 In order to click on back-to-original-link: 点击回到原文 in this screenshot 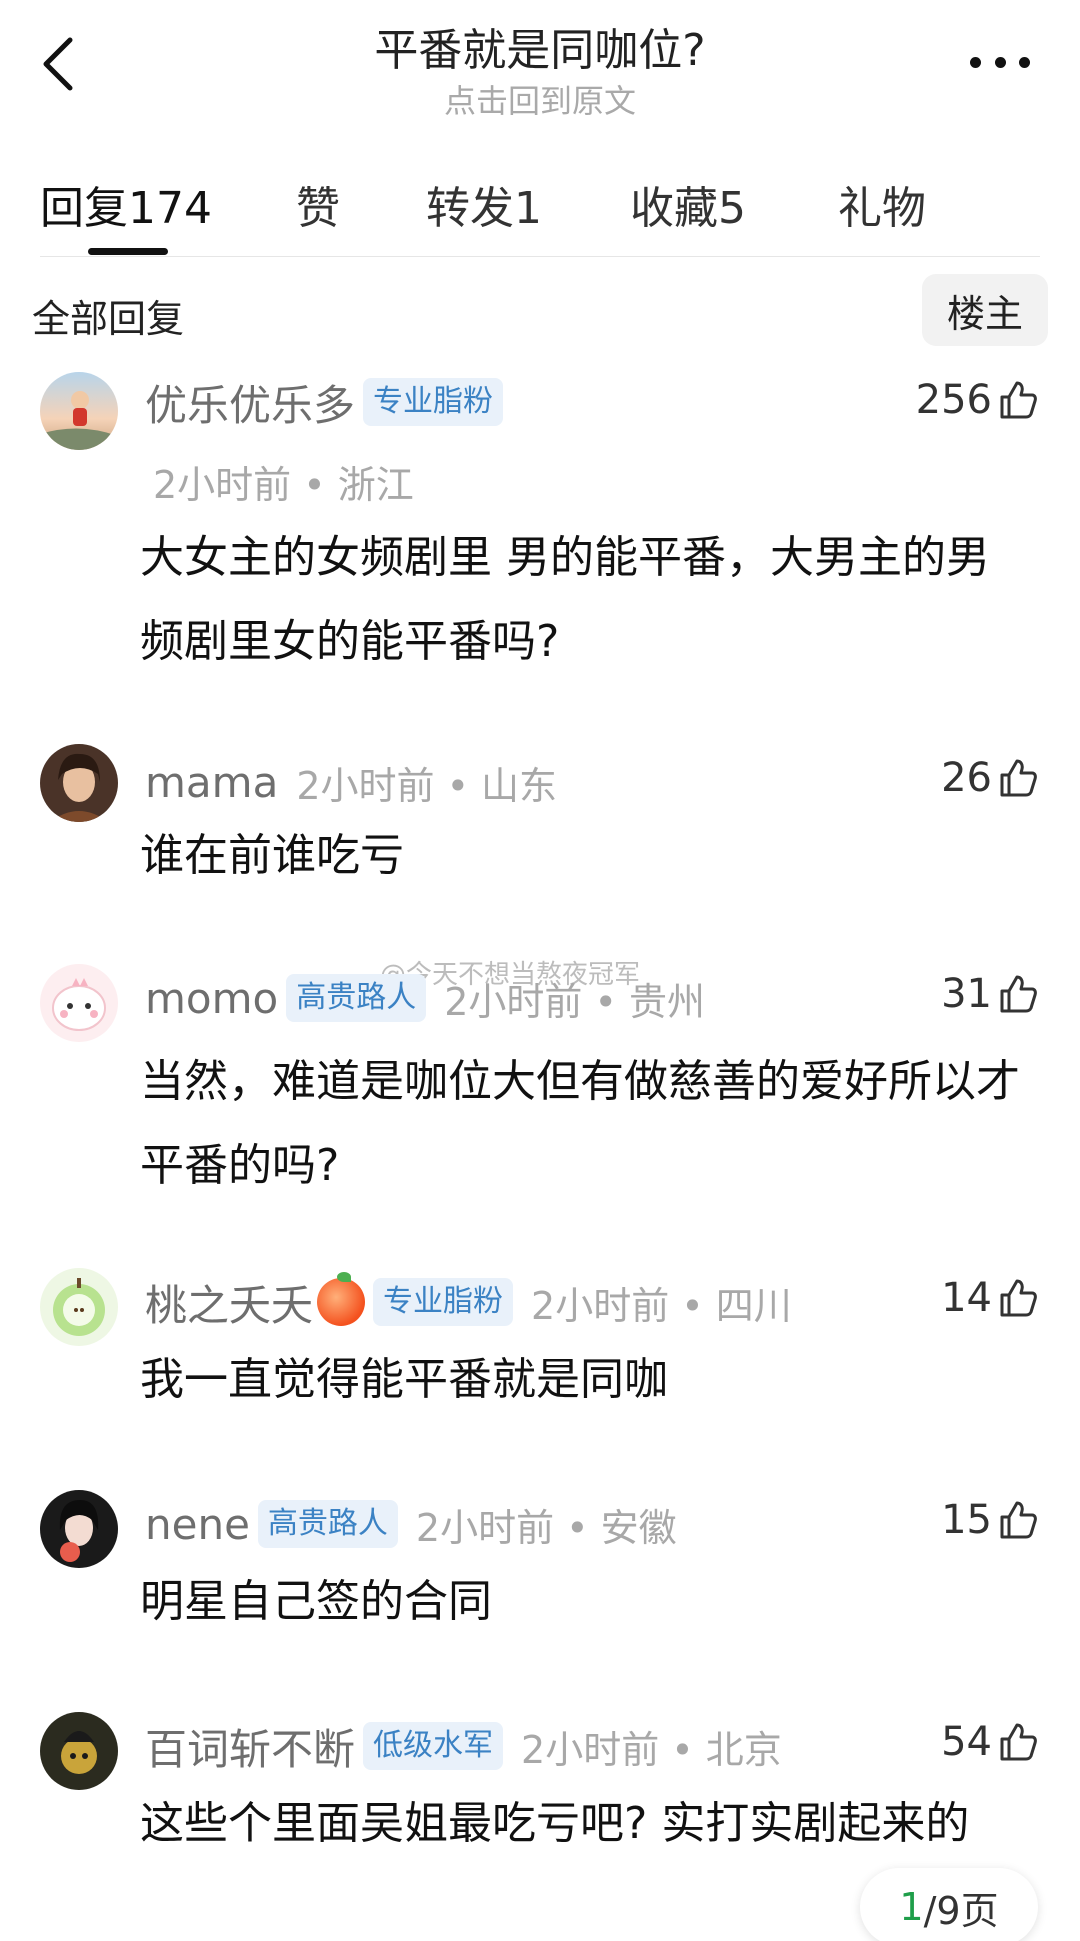, I will do `click(540, 99)`.